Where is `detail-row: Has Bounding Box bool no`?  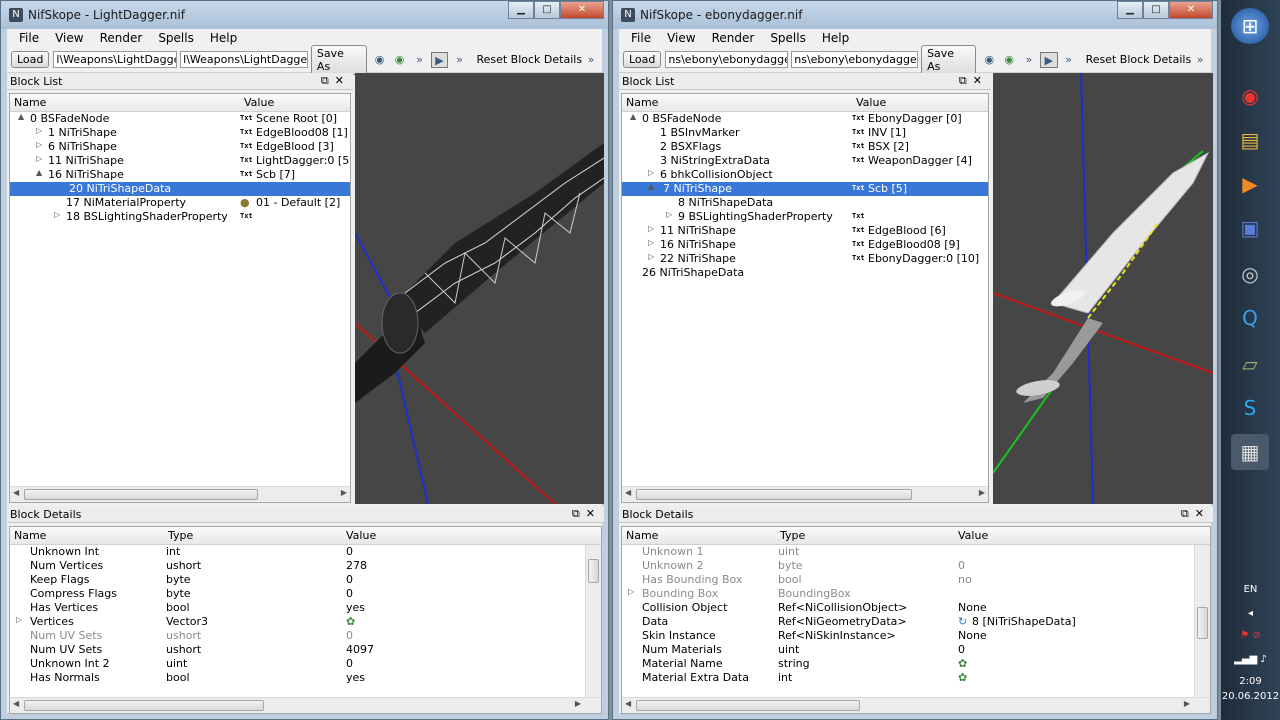
detail-row: Has Bounding Box bool no is located at coordinates (916, 580).